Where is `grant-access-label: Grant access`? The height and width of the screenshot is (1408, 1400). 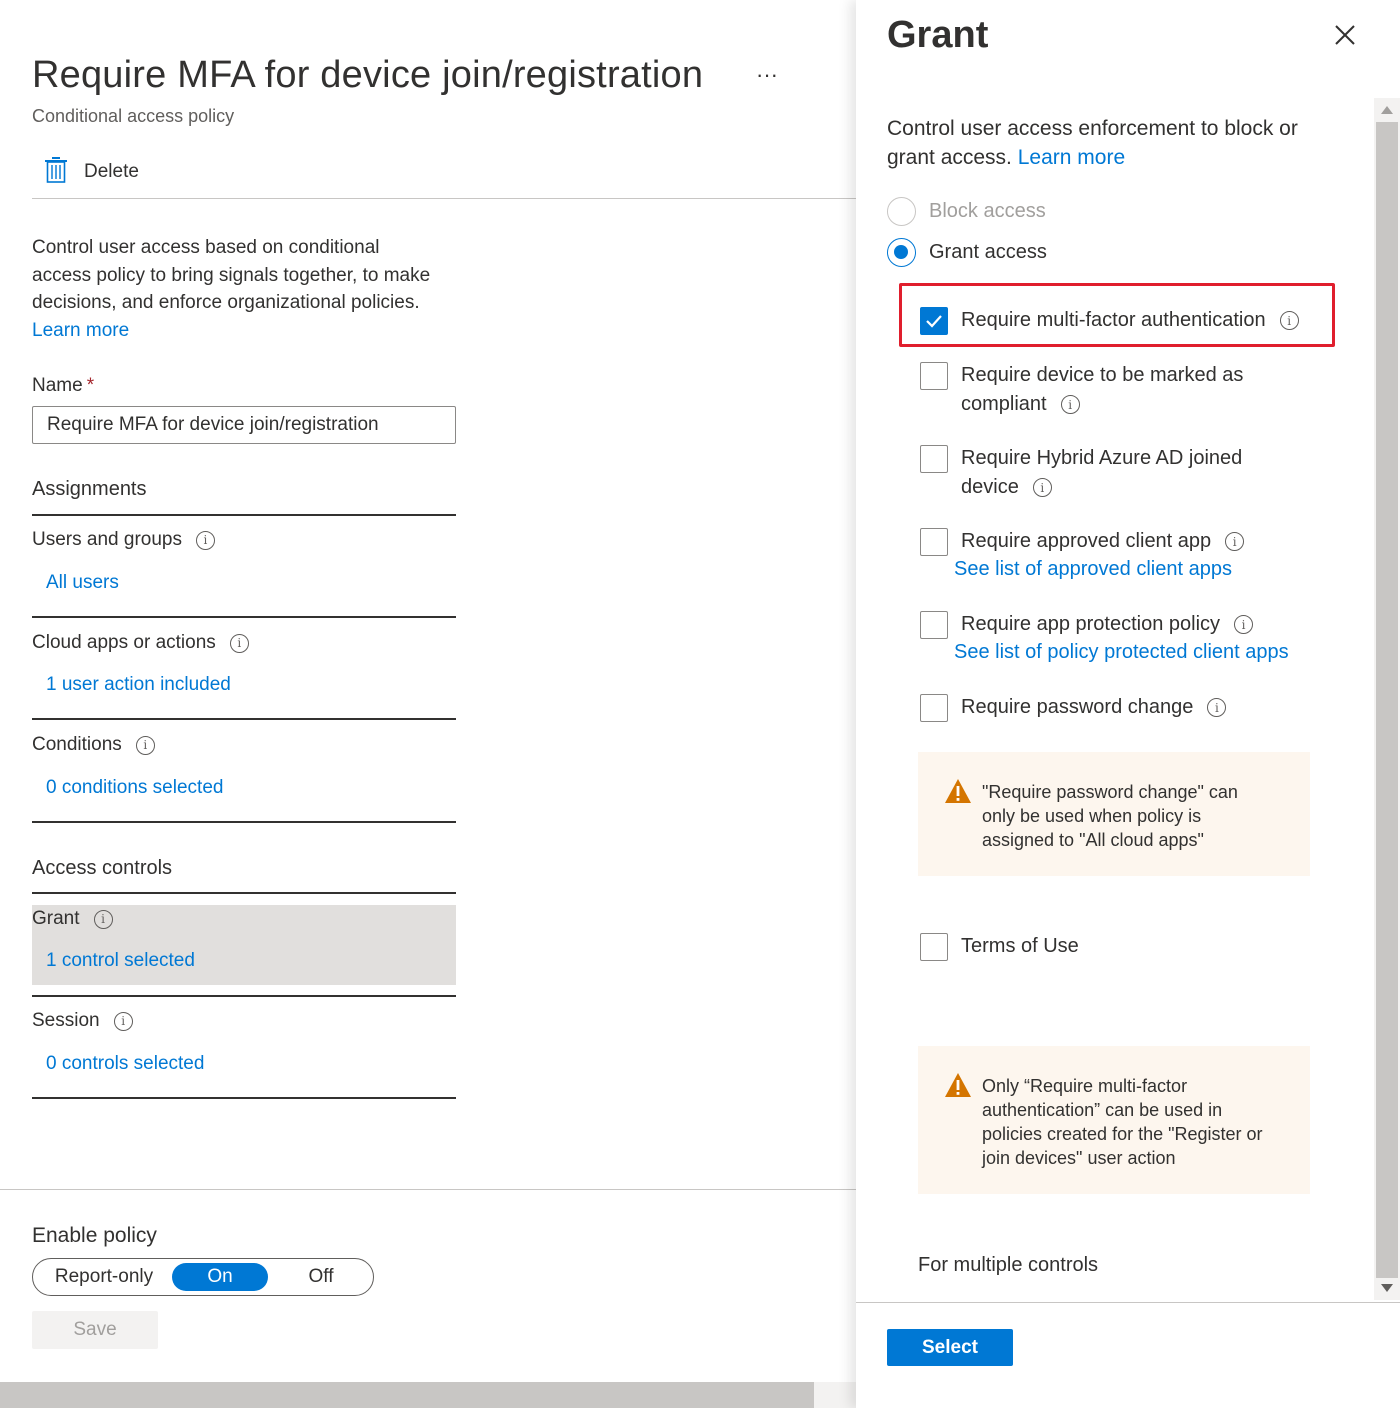
grant-access-label: Grant access is located at coordinates (988, 252).